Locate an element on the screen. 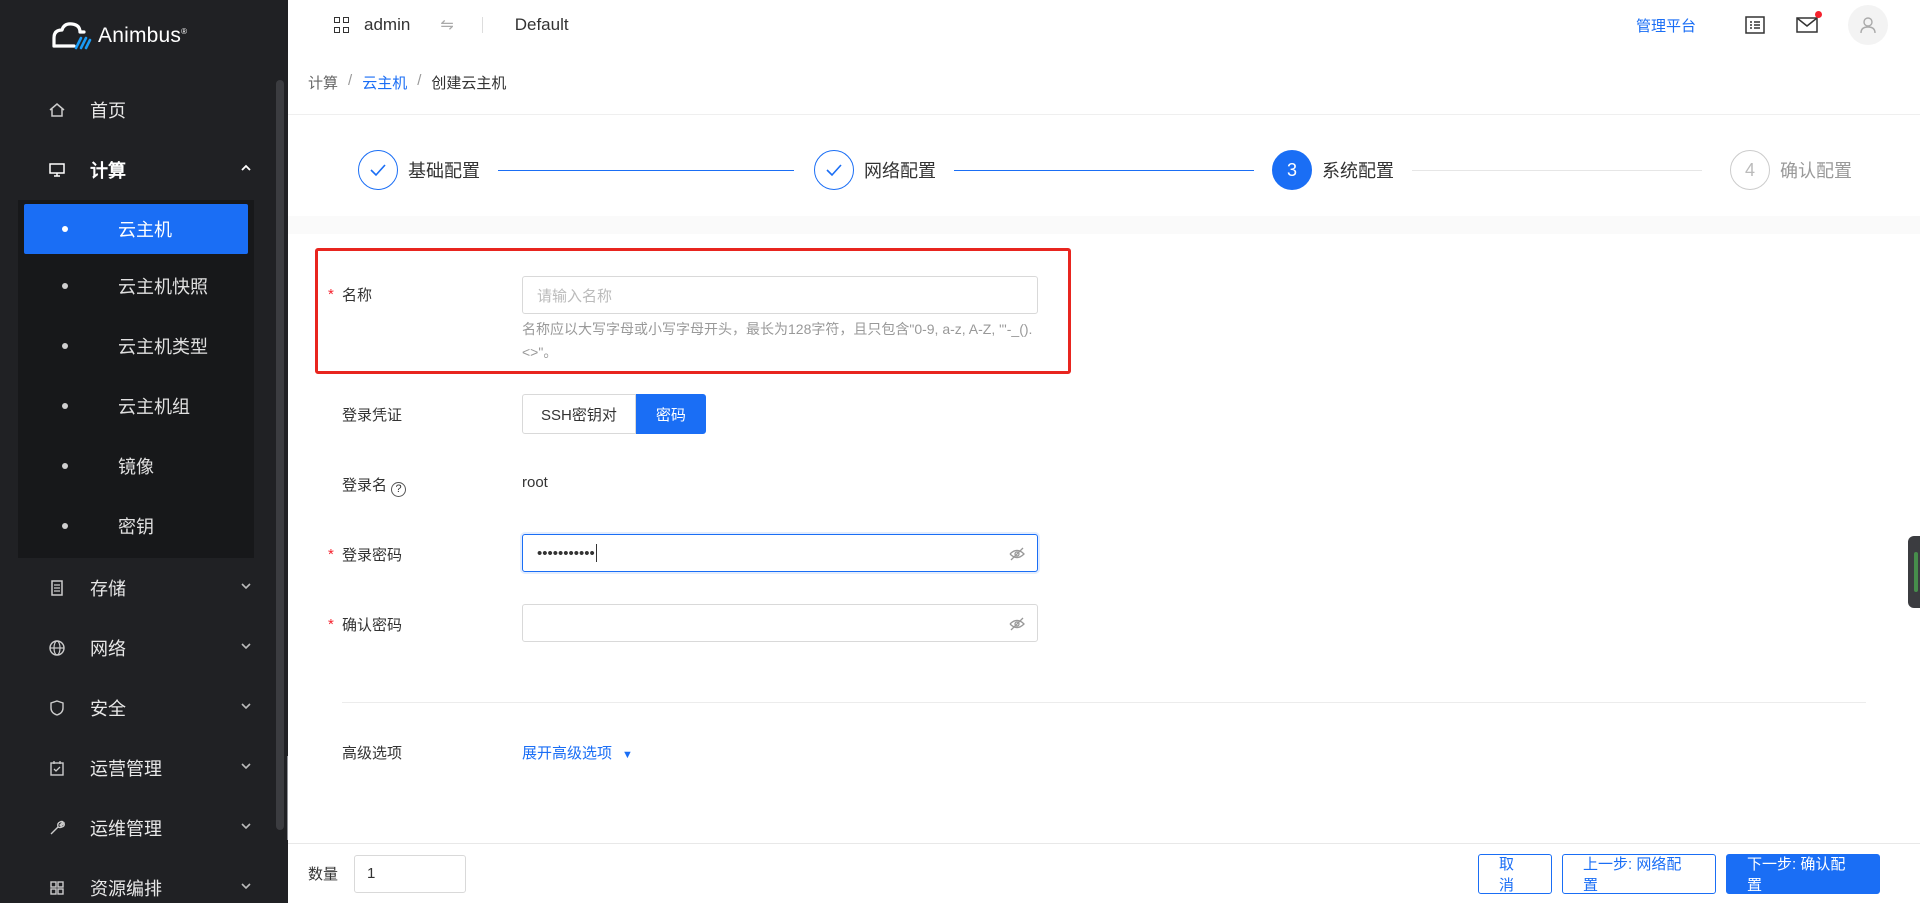 Image resolution: width=1920 pixels, height=903 pixels. sidebar-item-orchestration: 资源编排 is located at coordinates (138, 880).